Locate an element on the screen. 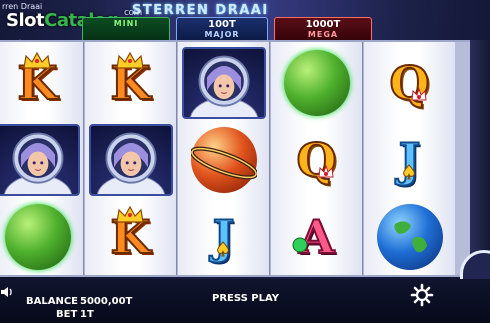 The height and width of the screenshot is (323, 490). speaker-icon is located at coordinates (7, 292).